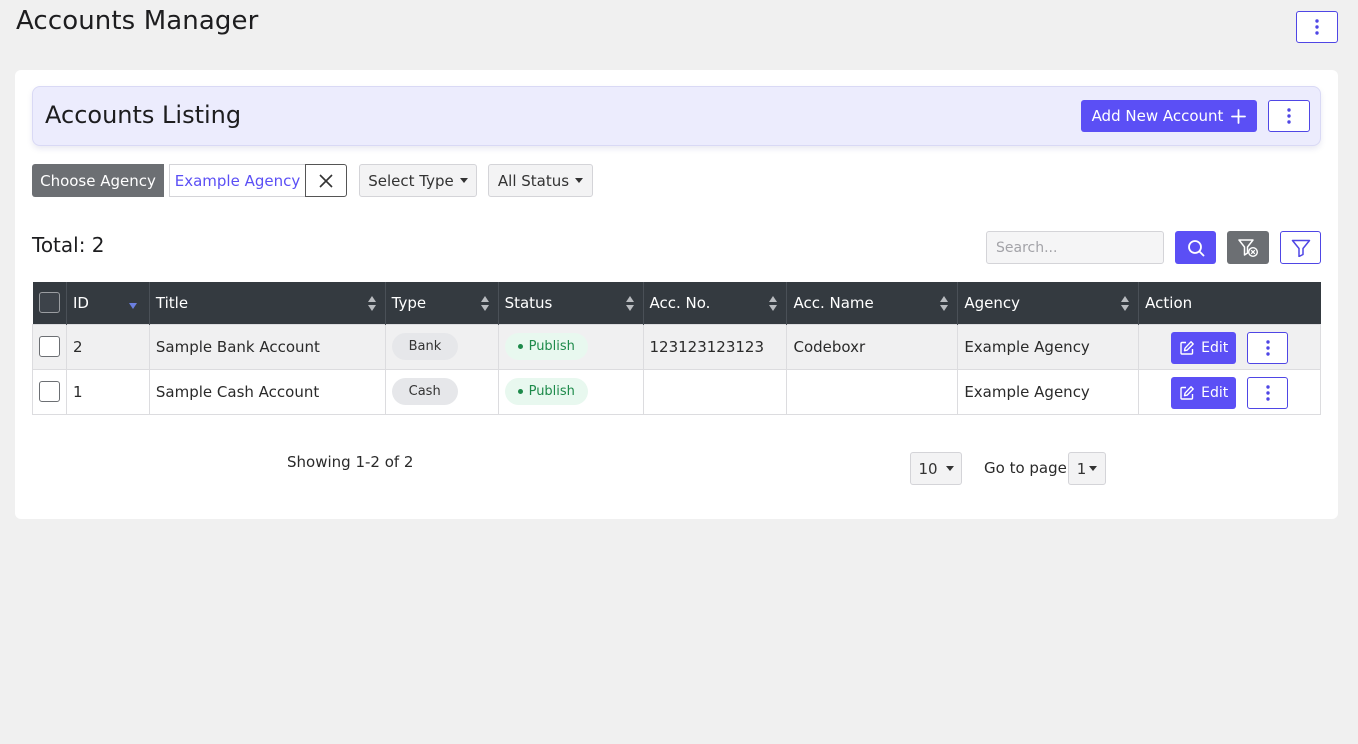 Image resolution: width=1358 pixels, height=744 pixels. Describe the element at coordinates (872, 391) in the screenshot. I see `cell-acc-name` at that location.